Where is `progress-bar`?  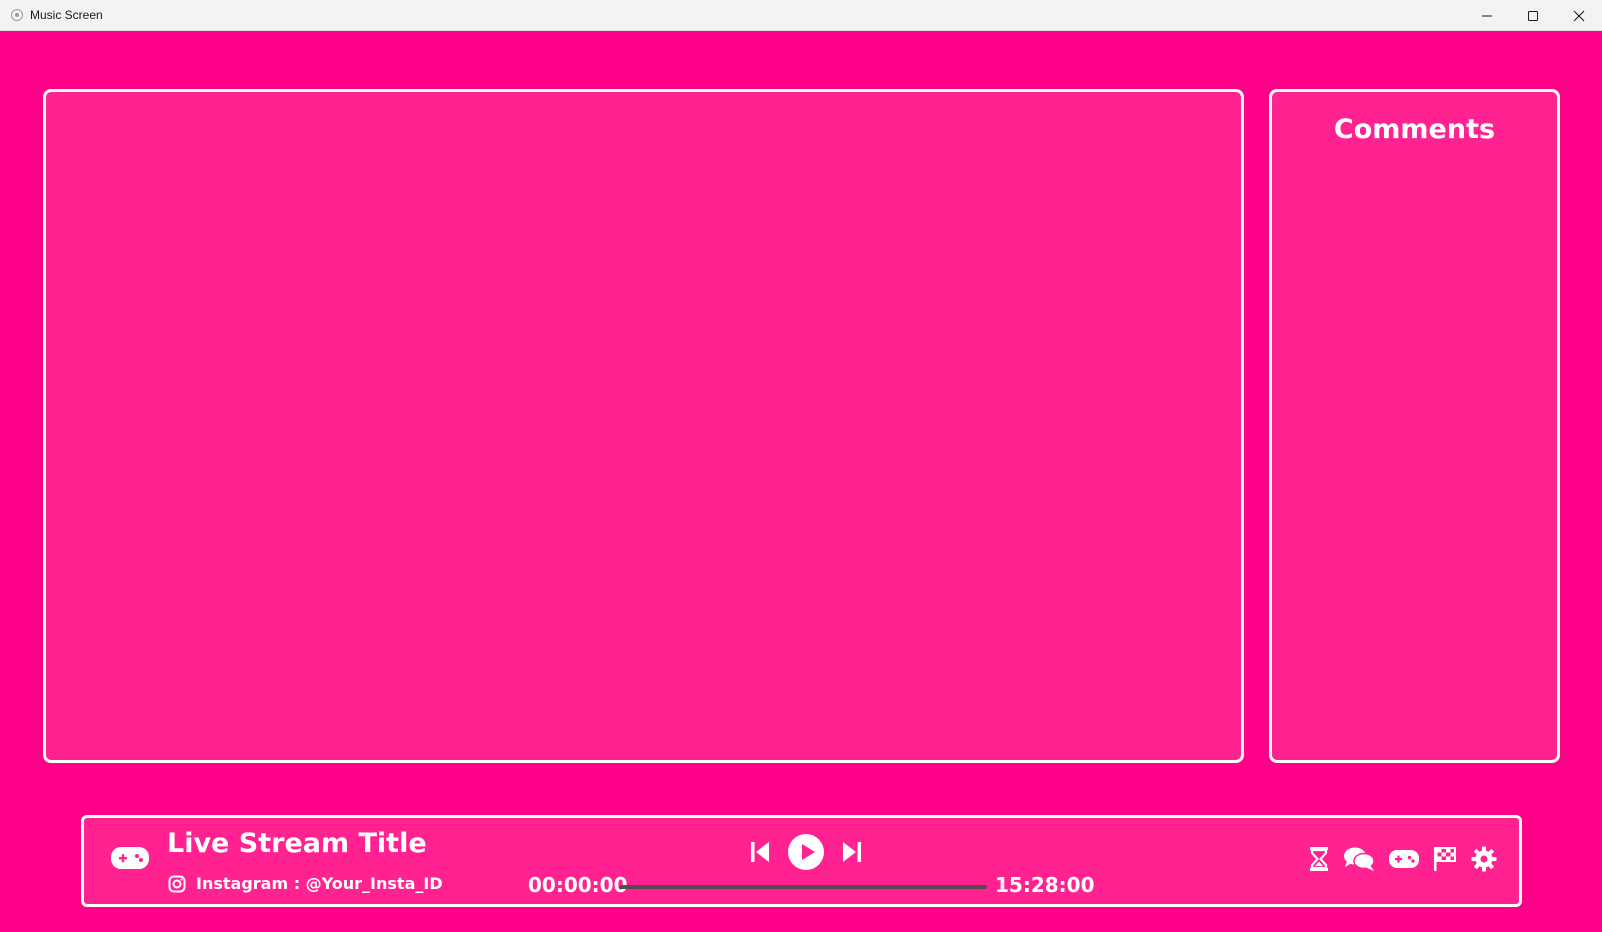
progress-bar is located at coordinates (803, 887).